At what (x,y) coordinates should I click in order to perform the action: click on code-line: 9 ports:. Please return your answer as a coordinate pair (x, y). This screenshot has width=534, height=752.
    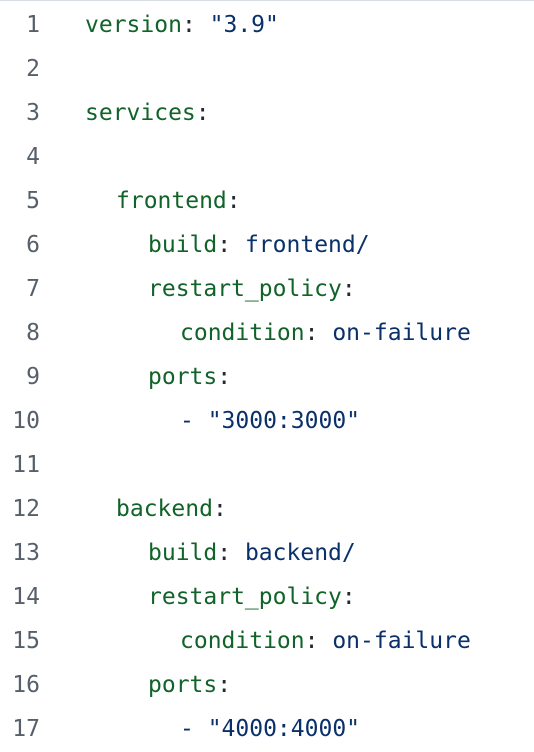
    Looking at the image, I should click on (267, 377).